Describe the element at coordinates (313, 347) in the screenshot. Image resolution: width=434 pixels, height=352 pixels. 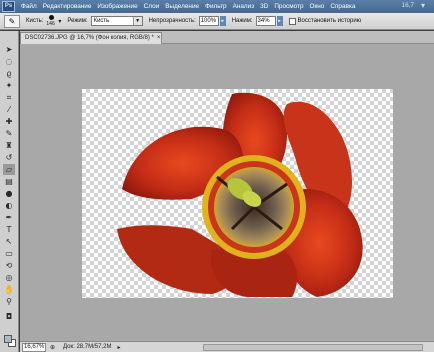
I see `horizontal-scrollbar` at that location.